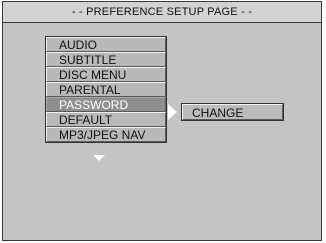 Image resolution: width=326 pixels, height=243 pixels. I want to click on password-submenu: CHANGE, so click(232, 112).